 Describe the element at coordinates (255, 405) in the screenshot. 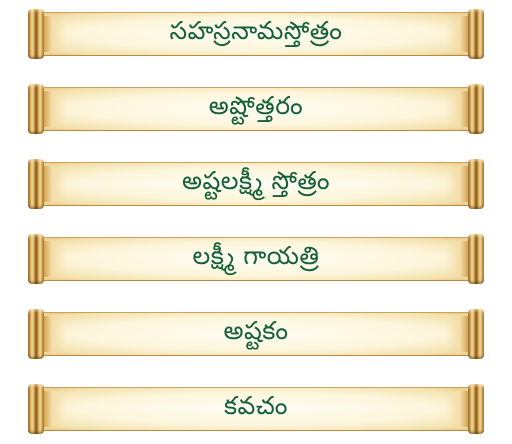

I see `menu-item-label: కవచం` at that location.